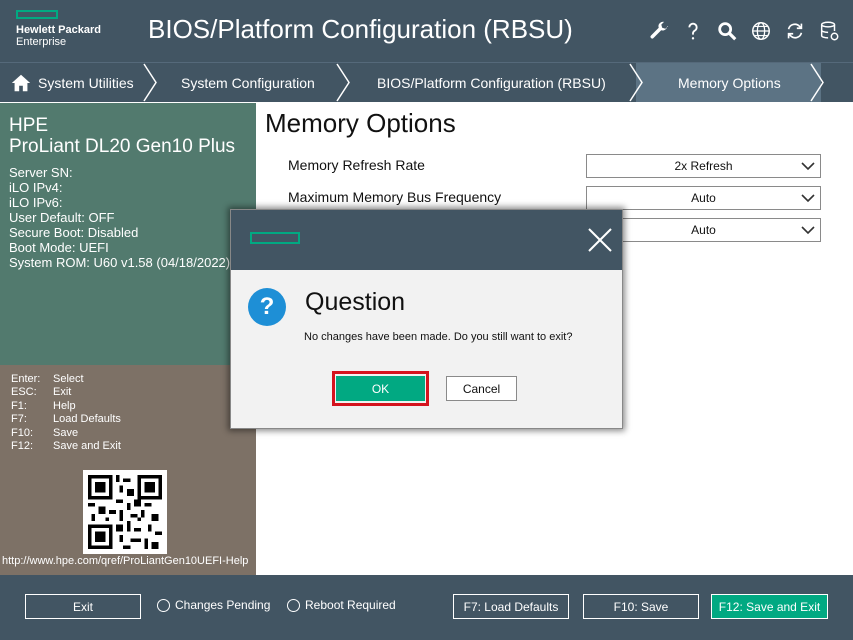  Describe the element at coordinates (600, 240) in the screenshot. I see `close-icon` at that location.